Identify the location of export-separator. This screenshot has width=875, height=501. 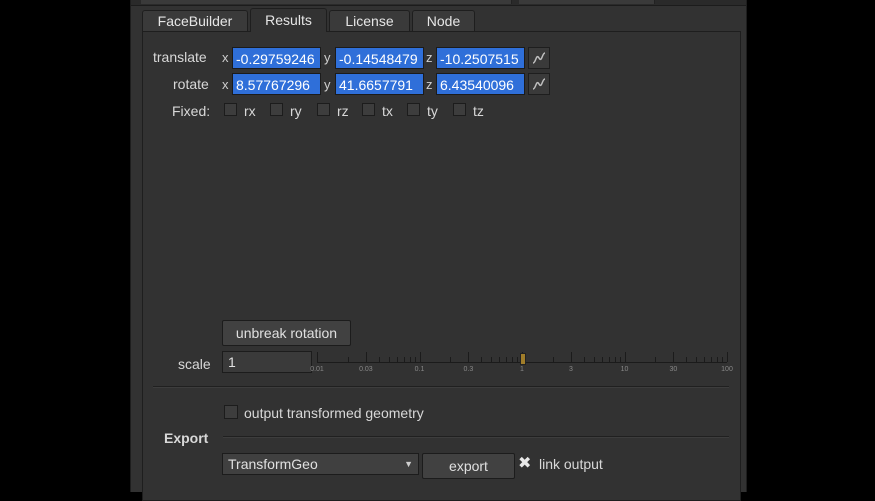
(476, 437).